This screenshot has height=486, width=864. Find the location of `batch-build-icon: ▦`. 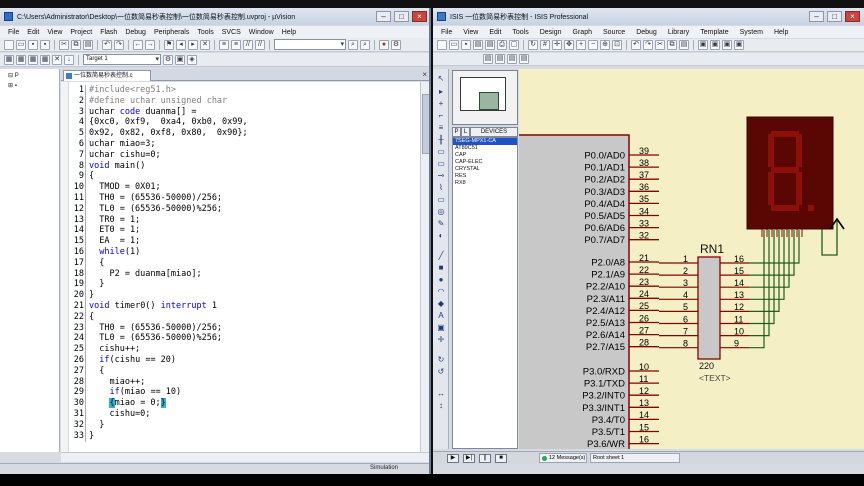

batch-build-icon: ▦ is located at coordinates (45, 59).